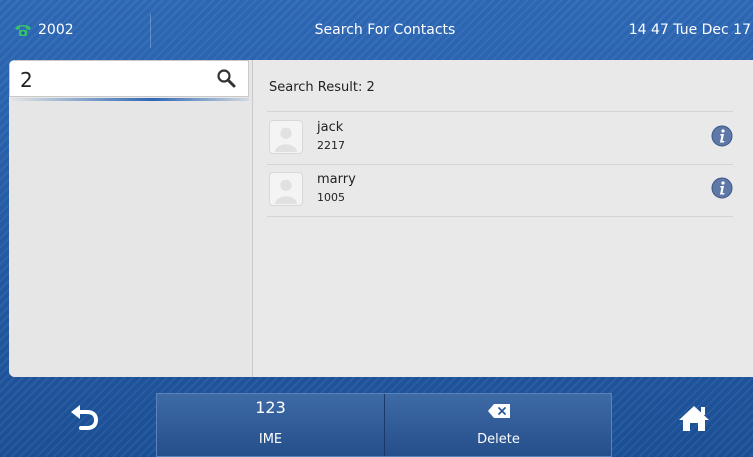 Image resolution: width=753 pixels, height=457 pixels. Describe the element at coordinates (330, 127) in the screenshot. I see `contact-name: jack` at that location.